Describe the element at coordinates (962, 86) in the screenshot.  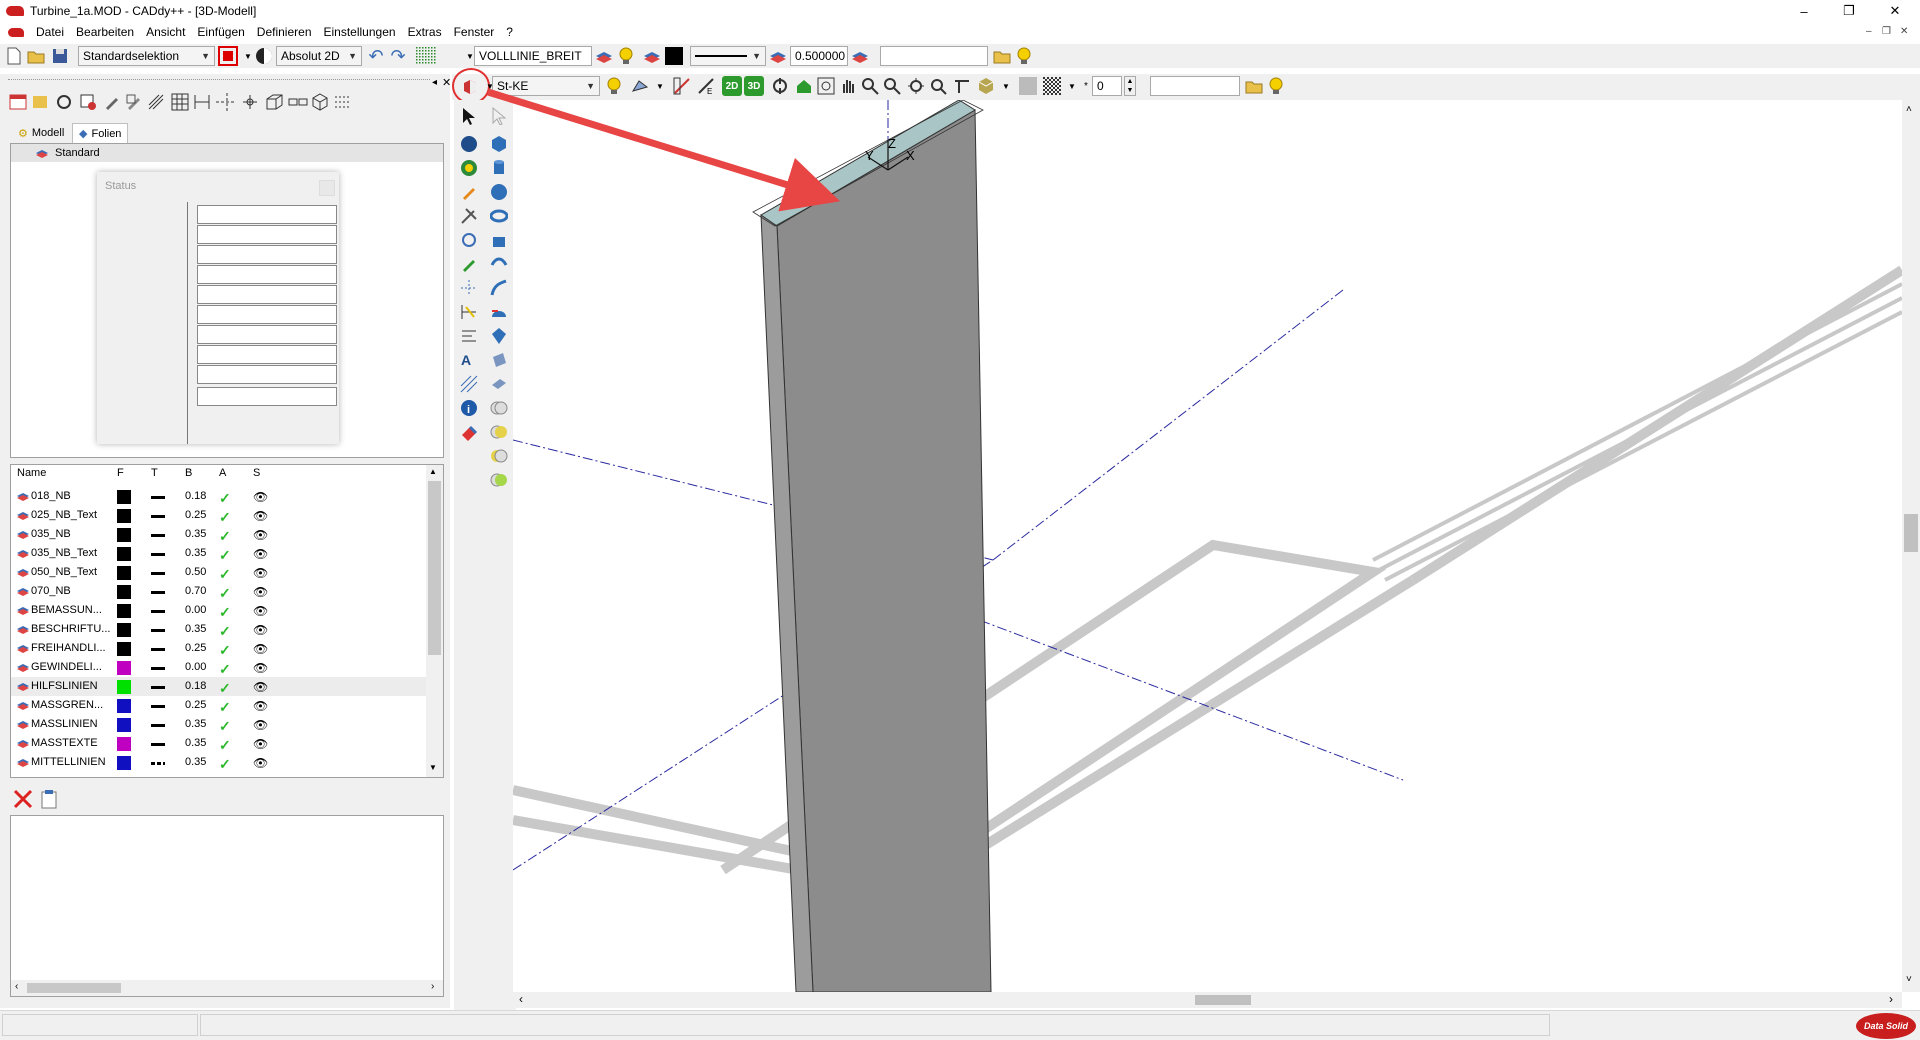
I see `section-icon` at that location.